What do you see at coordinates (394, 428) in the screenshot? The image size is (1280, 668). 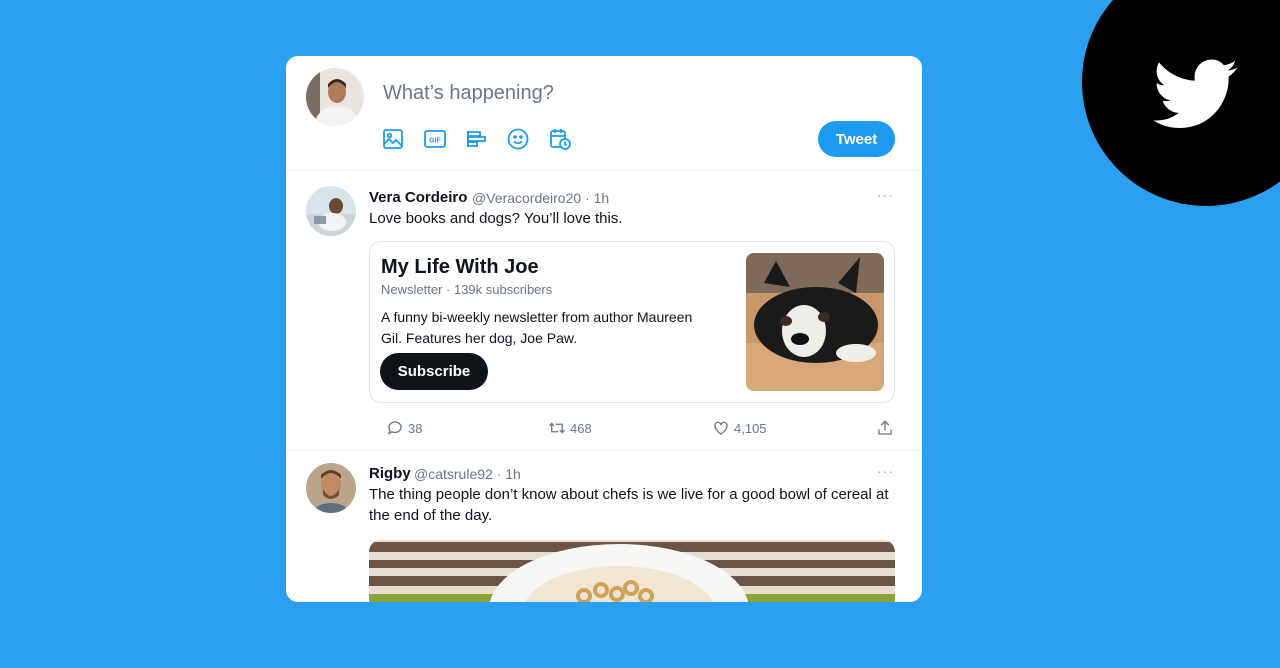 I see `reply-icon` at bounding box center [394, 428].